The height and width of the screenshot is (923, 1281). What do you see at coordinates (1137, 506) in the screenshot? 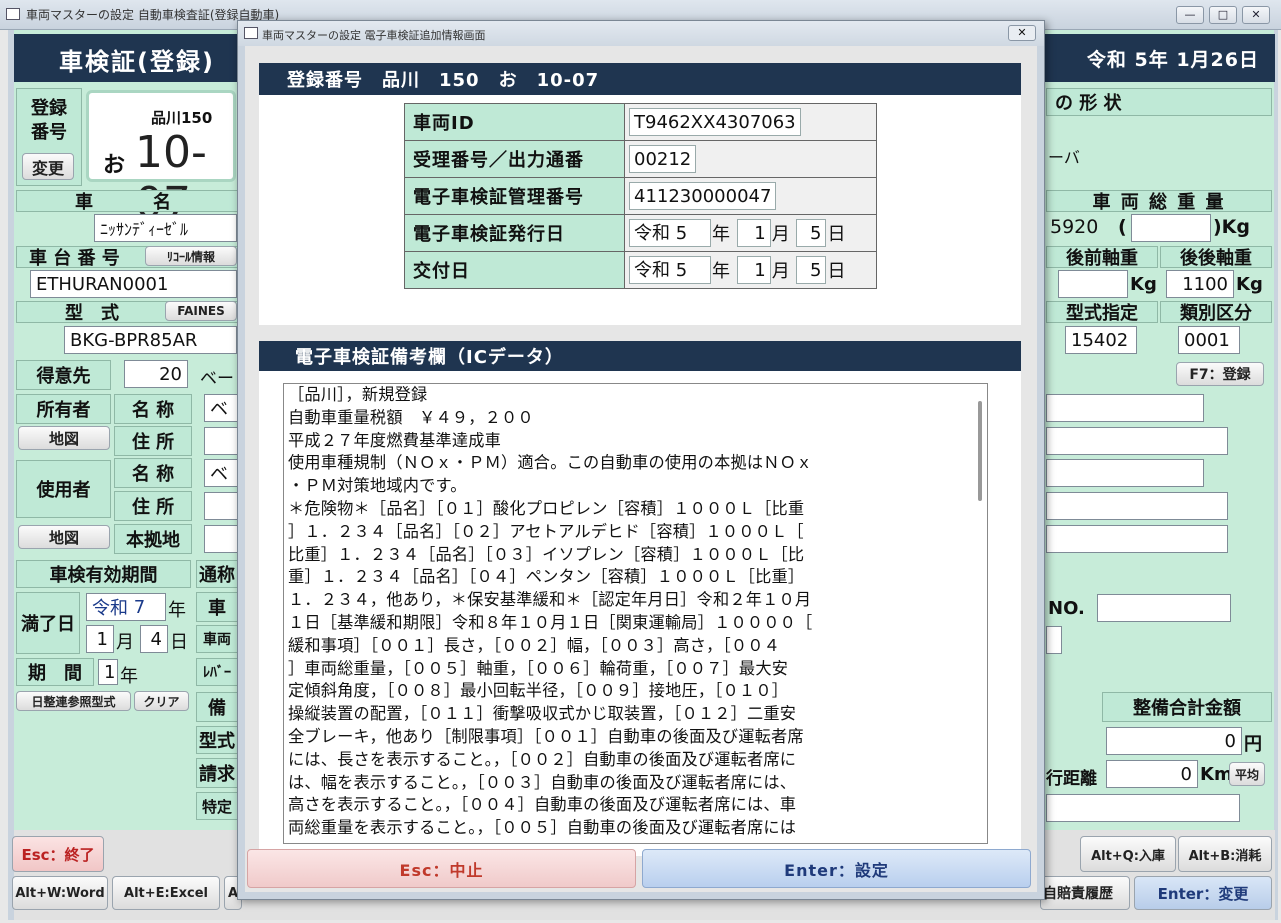
I see `user-address-field-right` at bounding box center [1137, 506].